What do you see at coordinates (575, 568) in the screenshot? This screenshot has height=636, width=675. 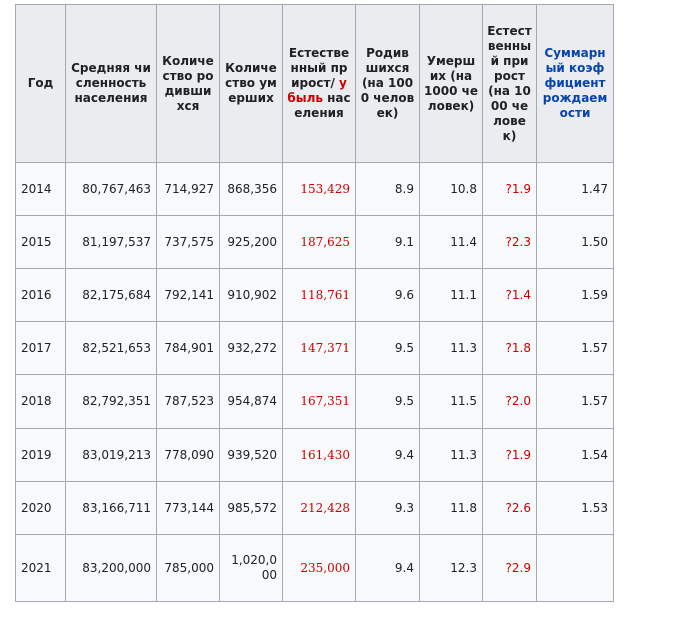 I see `cell-fertility` at bounding box center [575, 568].